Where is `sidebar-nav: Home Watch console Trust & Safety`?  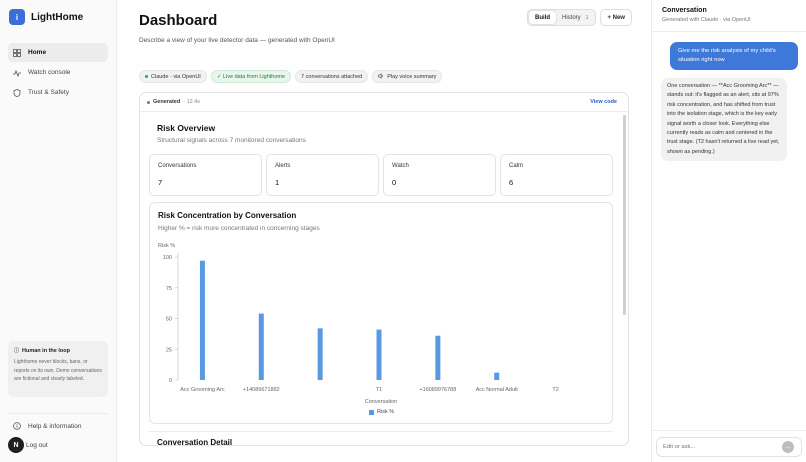 sidebar-nav: Home Watch console Trust & Safety is located at coordinates (58, 73).